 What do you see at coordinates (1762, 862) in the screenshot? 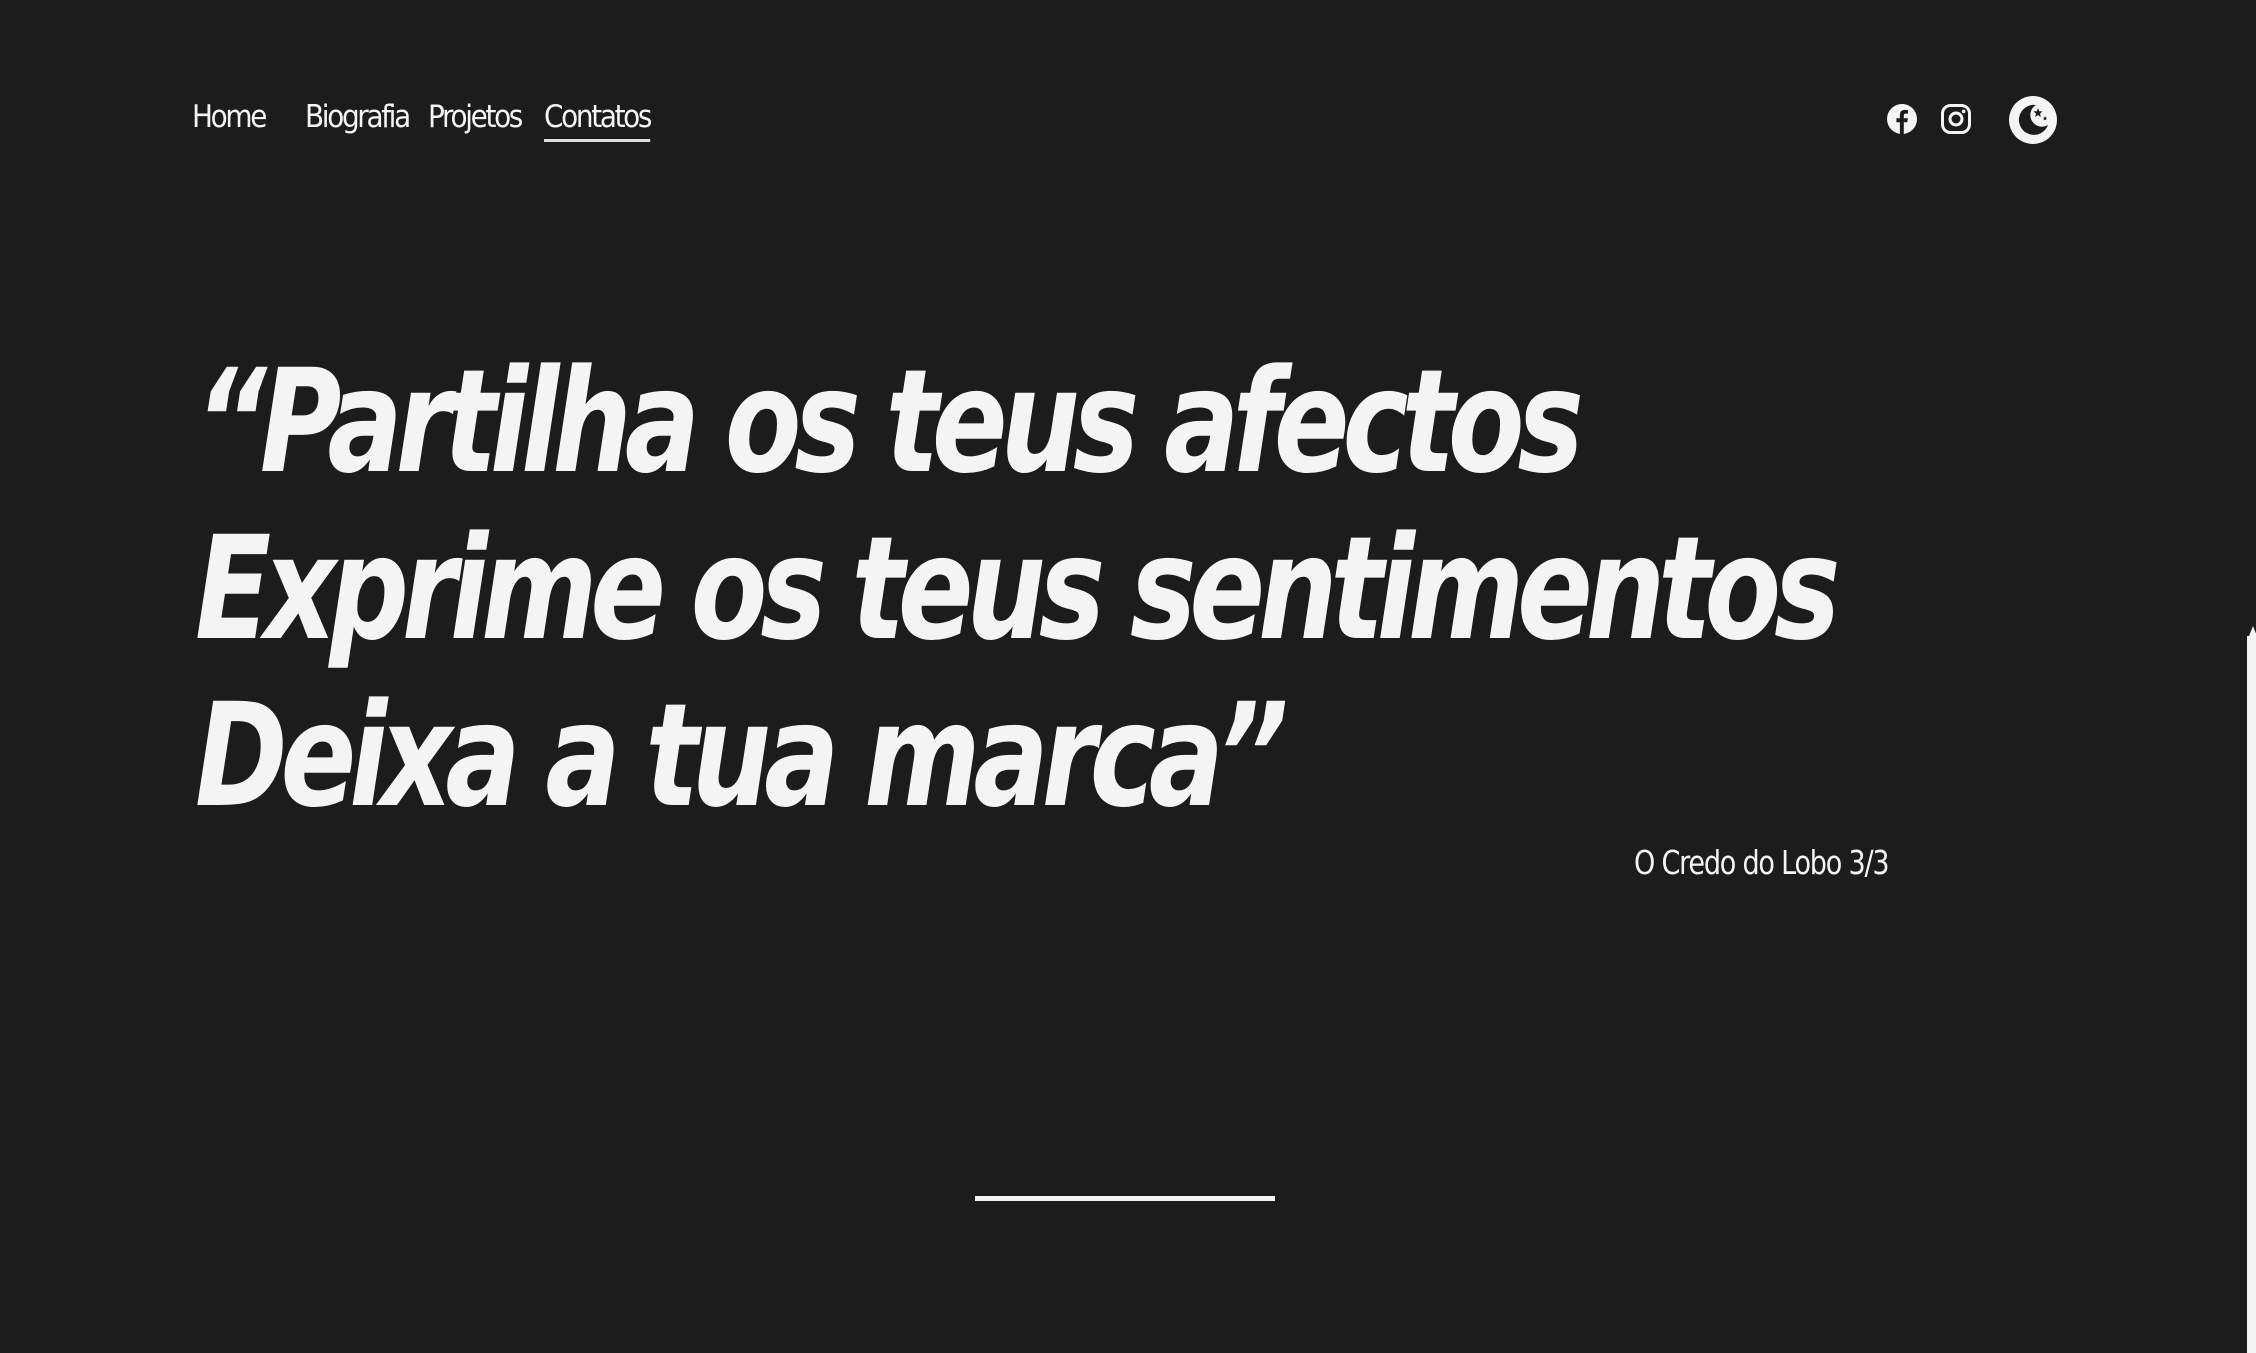
I see `quote-caption: O Credo do Lobo 3/3` at bounding box center [1762, 862].